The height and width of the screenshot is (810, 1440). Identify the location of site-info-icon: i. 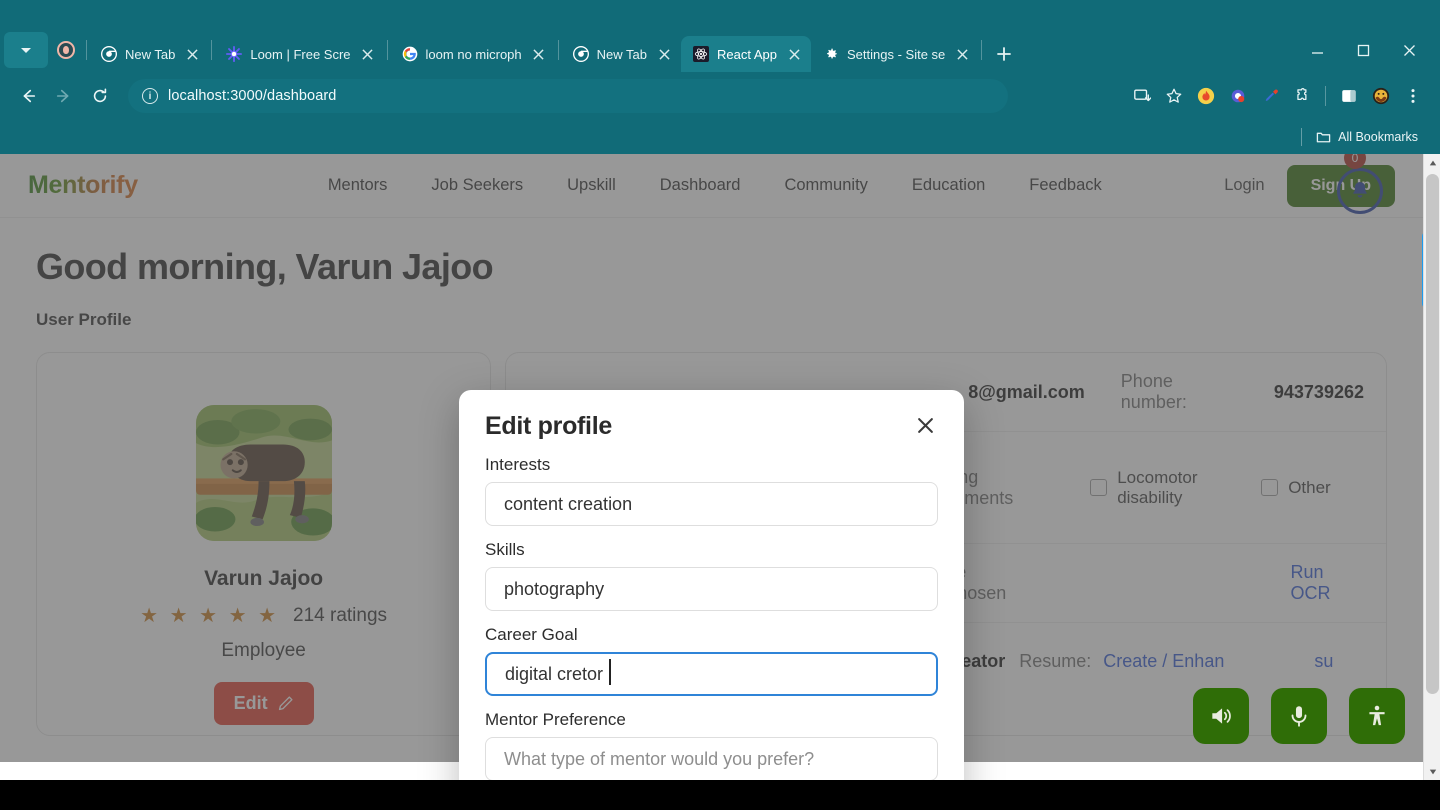
(150, 96).